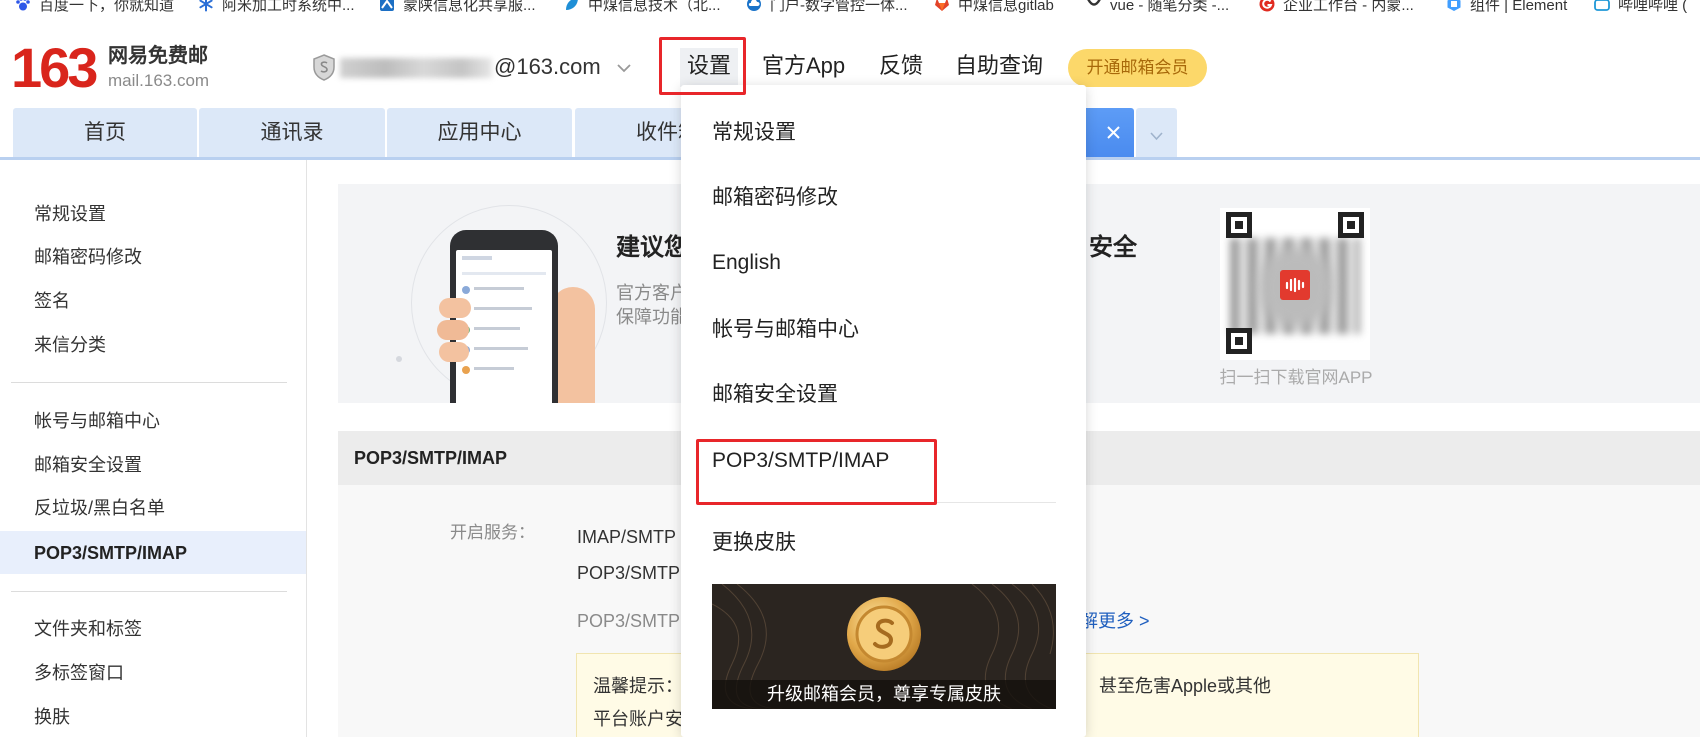  Describe the element at coordinates (1115, 621) in the screenshot. I see `learn-more-link: 解更多 >` at that location.